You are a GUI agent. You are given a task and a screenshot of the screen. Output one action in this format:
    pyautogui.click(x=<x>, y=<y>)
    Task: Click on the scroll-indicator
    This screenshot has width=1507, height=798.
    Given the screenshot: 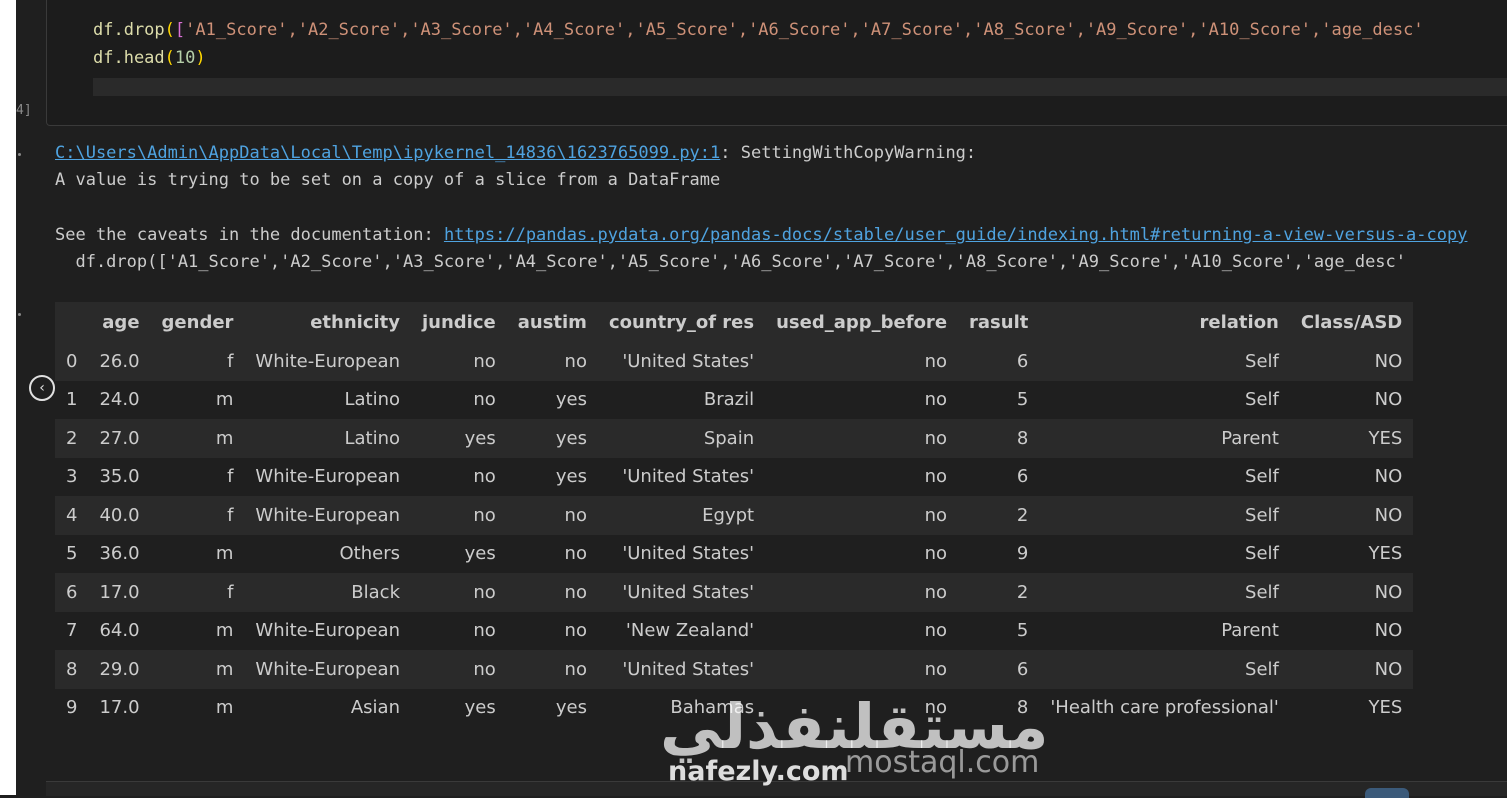 What is the action you would take?
    pyautogui.click(x=1387, y=793)
    